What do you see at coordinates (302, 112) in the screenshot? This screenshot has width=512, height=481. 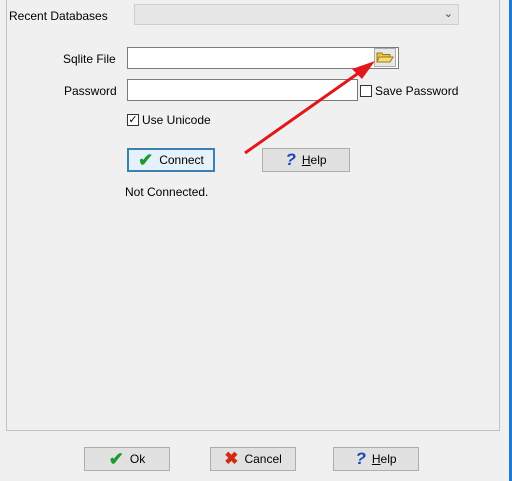 I see `arrow-shaft` at bounding box center [302, 112].